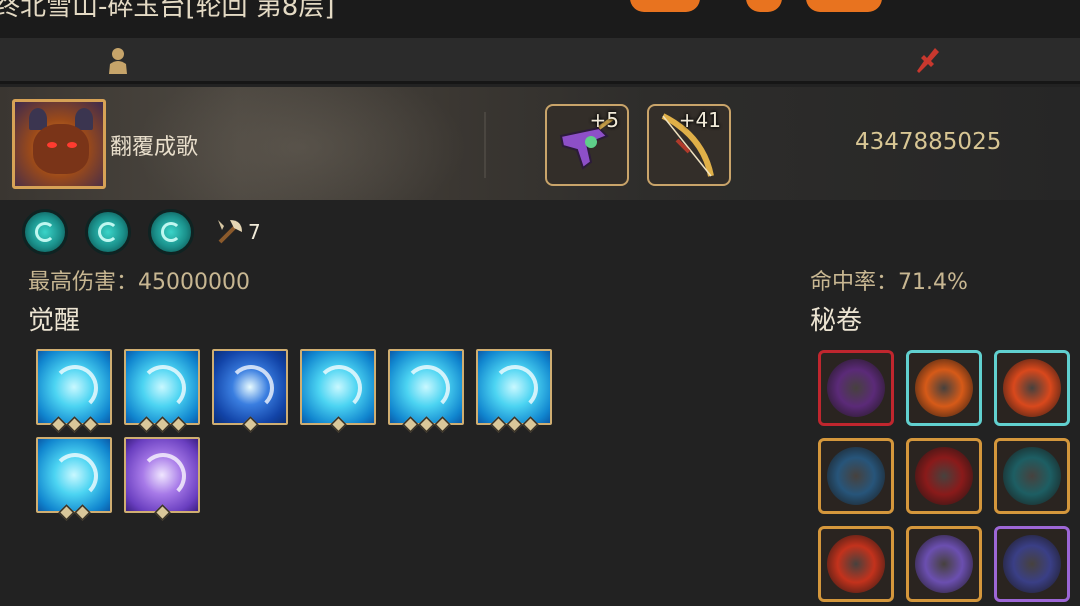  What do you see at coordinates (426, 391) in the screenshot?
I see `spirit-beast-icon` at bounding box center [426, 391].